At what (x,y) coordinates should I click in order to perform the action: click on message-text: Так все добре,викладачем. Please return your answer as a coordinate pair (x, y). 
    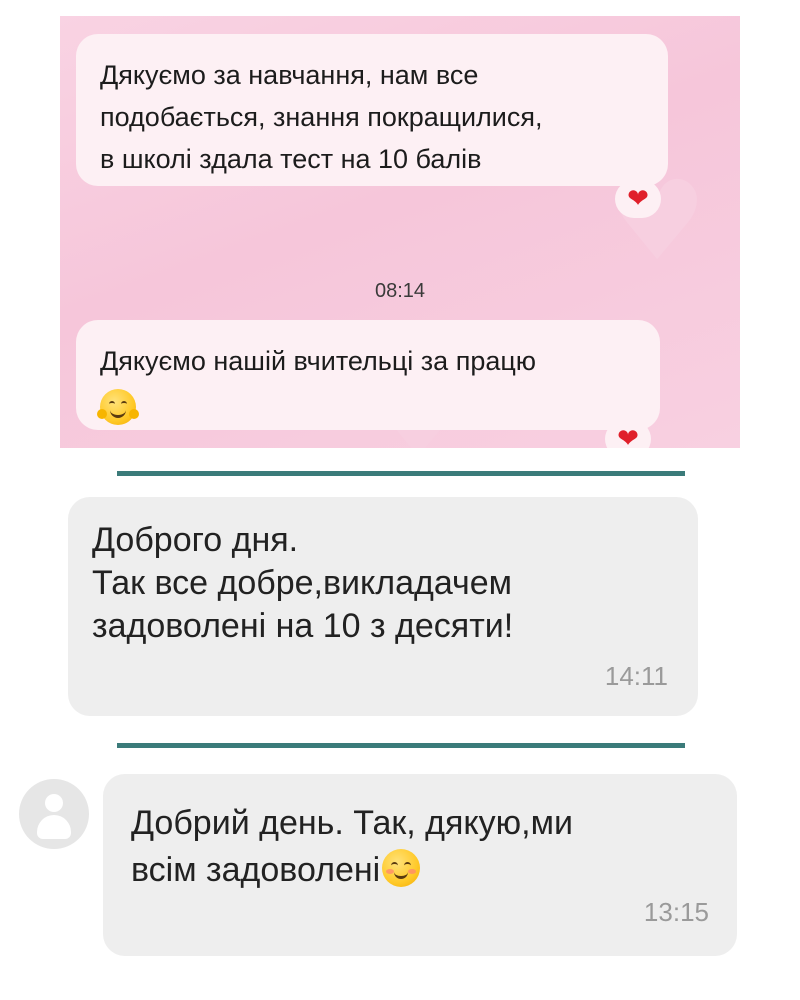
    Looking at the image, I should click on (302, 583).